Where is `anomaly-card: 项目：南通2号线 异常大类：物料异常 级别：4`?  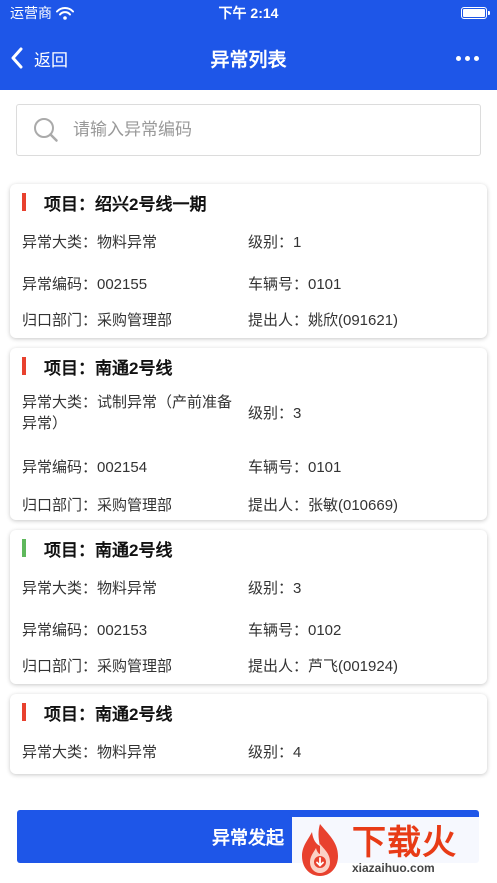
anomaly-card: 项目：南通2号线 异常大类：物料异常 级别：4 is located at coordinates (248, 734).